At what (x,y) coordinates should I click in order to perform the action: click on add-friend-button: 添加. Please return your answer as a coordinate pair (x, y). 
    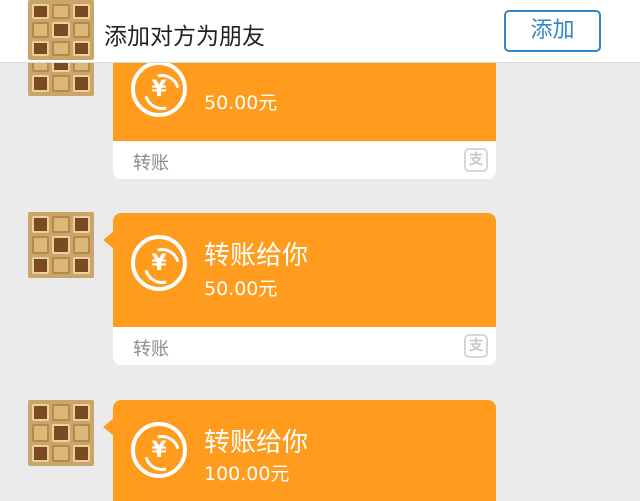
    Looking at the image, I should click on (552, 31).